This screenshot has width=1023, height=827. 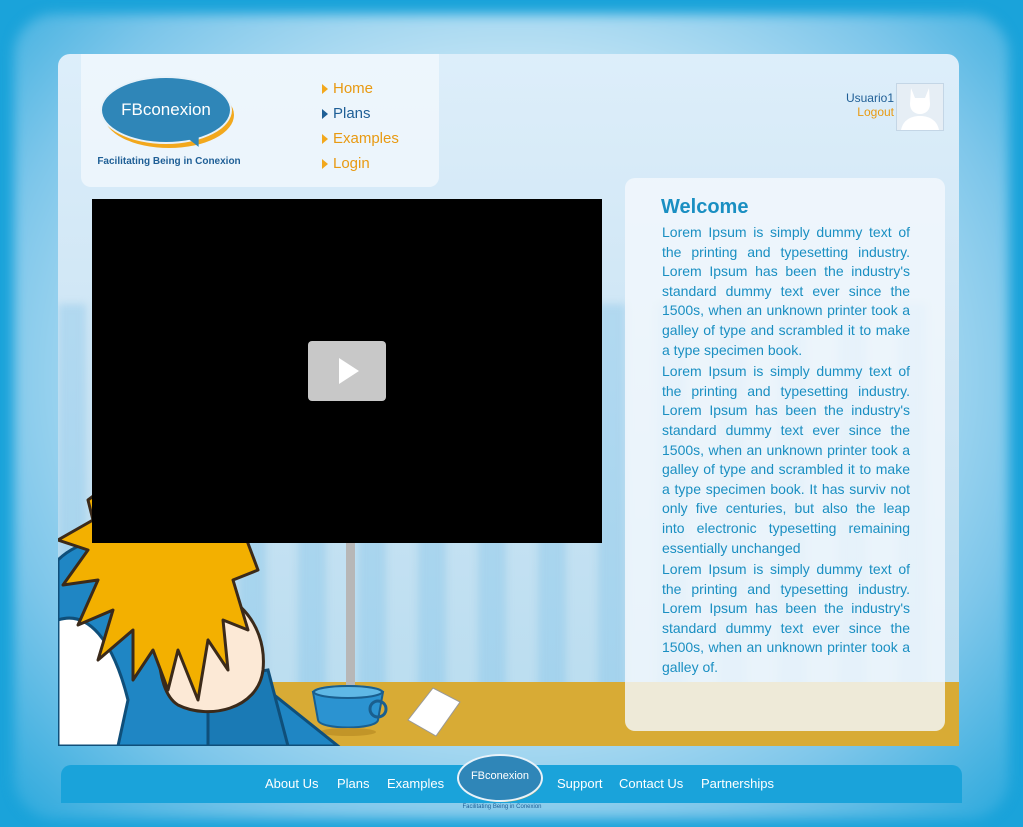 I want to click on user-silhouette-icon, so click(x=920, y=107).